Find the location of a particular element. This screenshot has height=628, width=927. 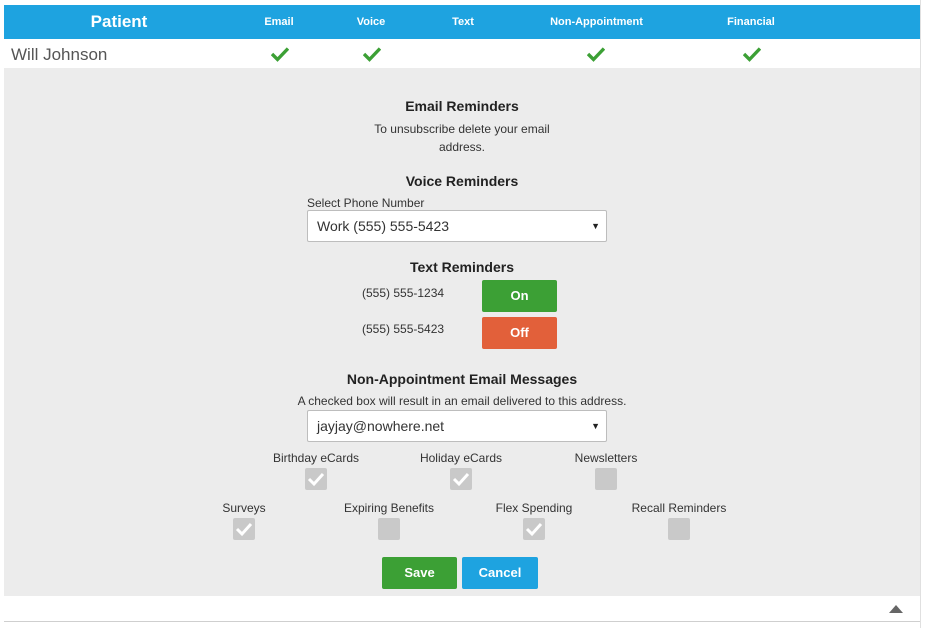

recall-reminders-checkbox is located at coordinates (679, 529).